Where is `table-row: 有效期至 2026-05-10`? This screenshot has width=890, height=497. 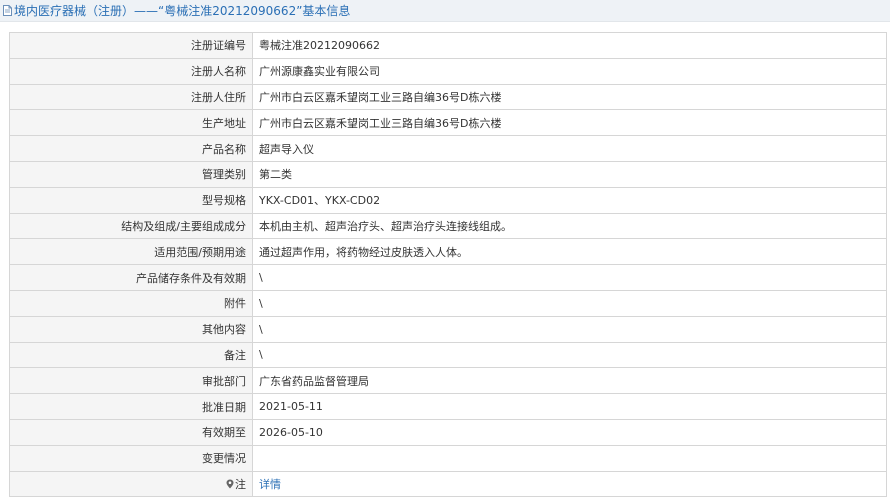
table-row: 有效期至 2026-05-10 is located at coordinates (448, 432).